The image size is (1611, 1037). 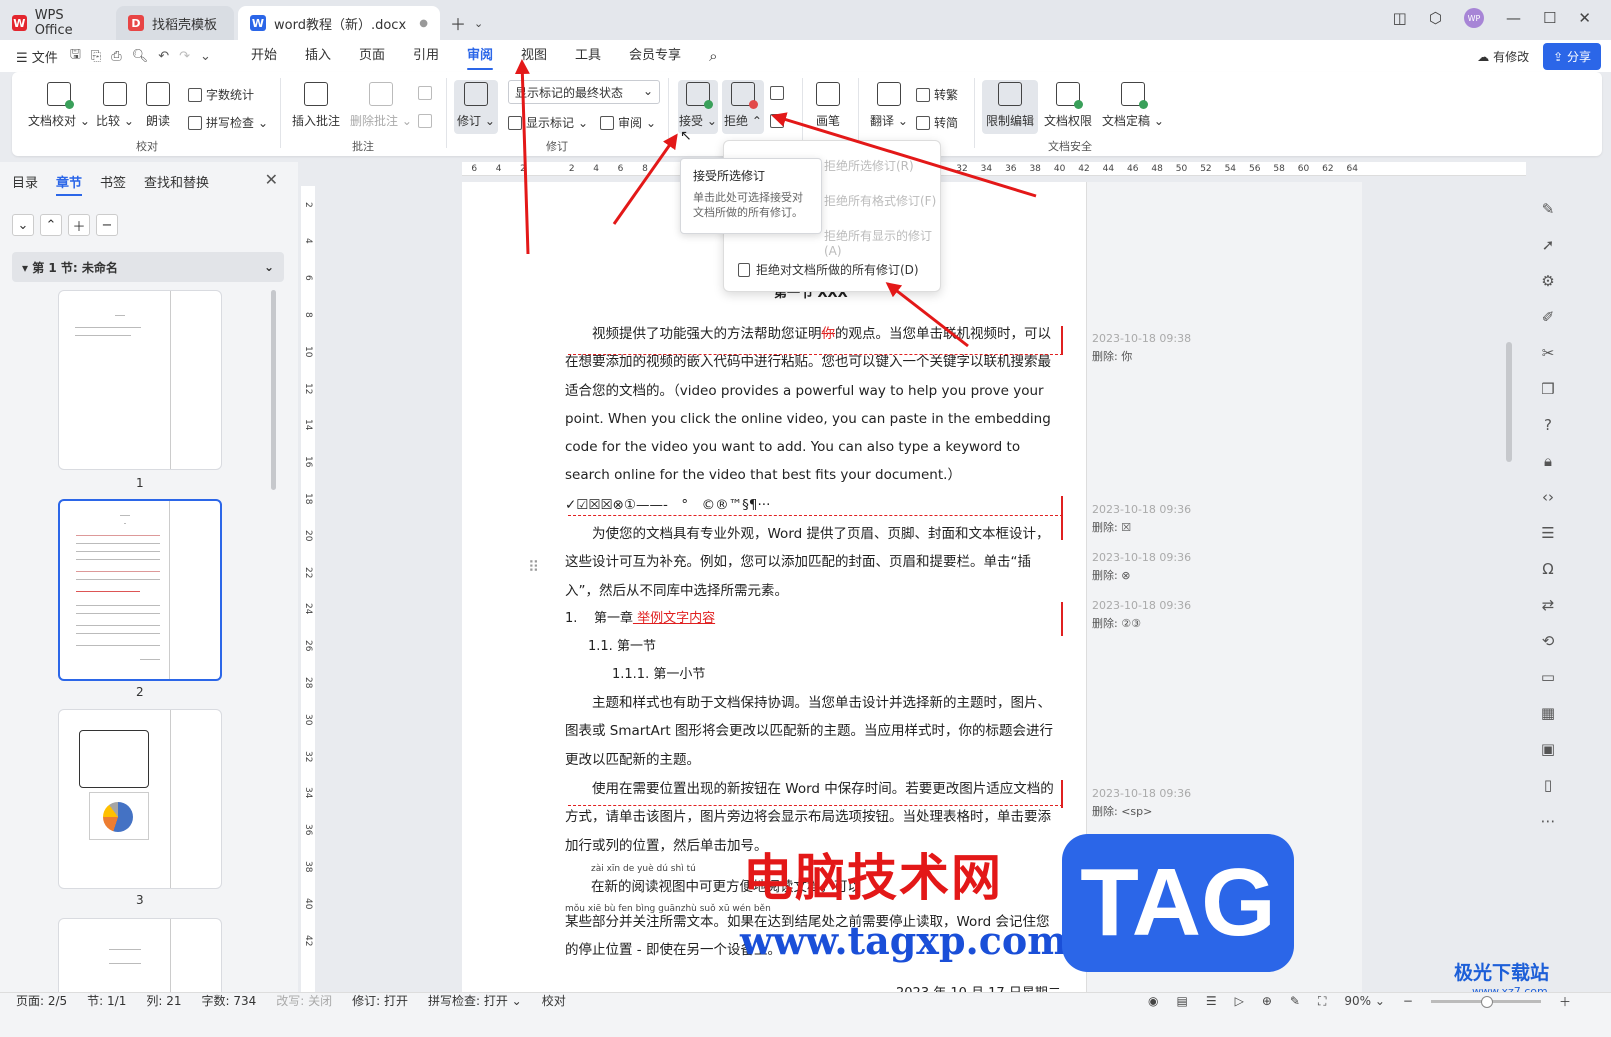 What do you see at coordinates (1408, 1001) in the screenshot?
I see `zoom-out-icon: −` at bounding box center [1408, 1001].